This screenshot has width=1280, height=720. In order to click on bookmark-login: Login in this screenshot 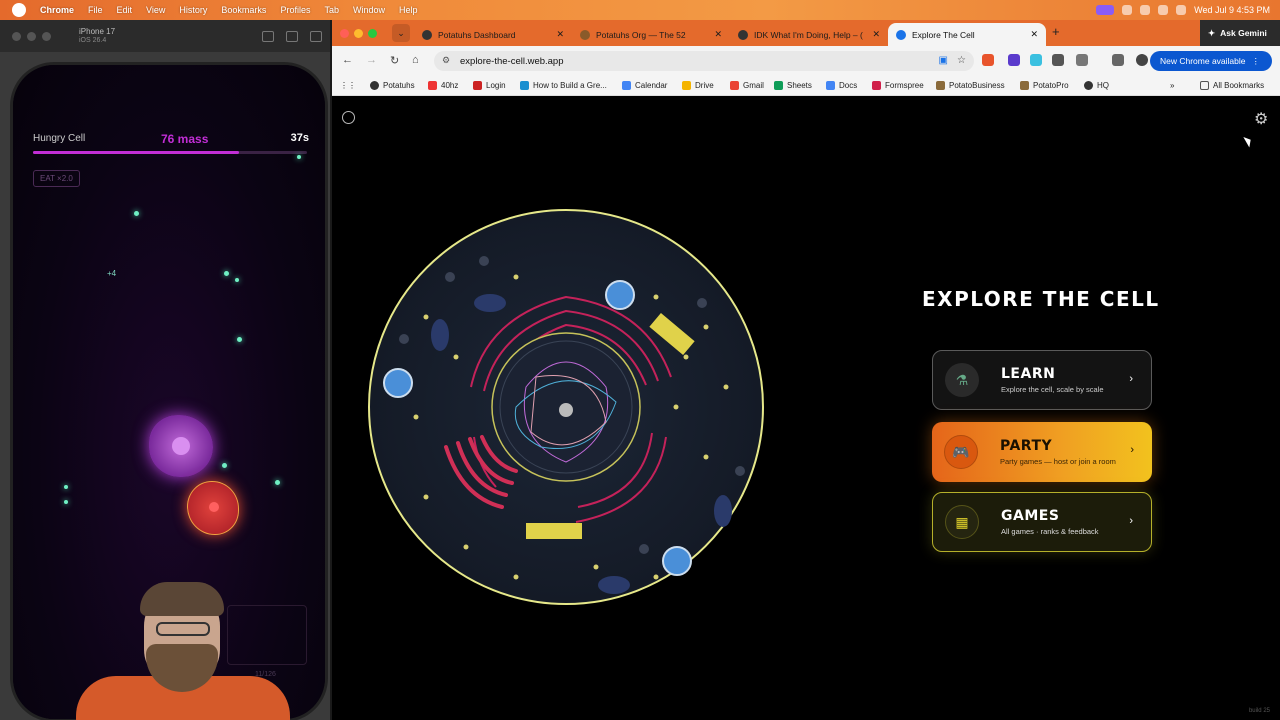, I will do `click(489, 85)`.